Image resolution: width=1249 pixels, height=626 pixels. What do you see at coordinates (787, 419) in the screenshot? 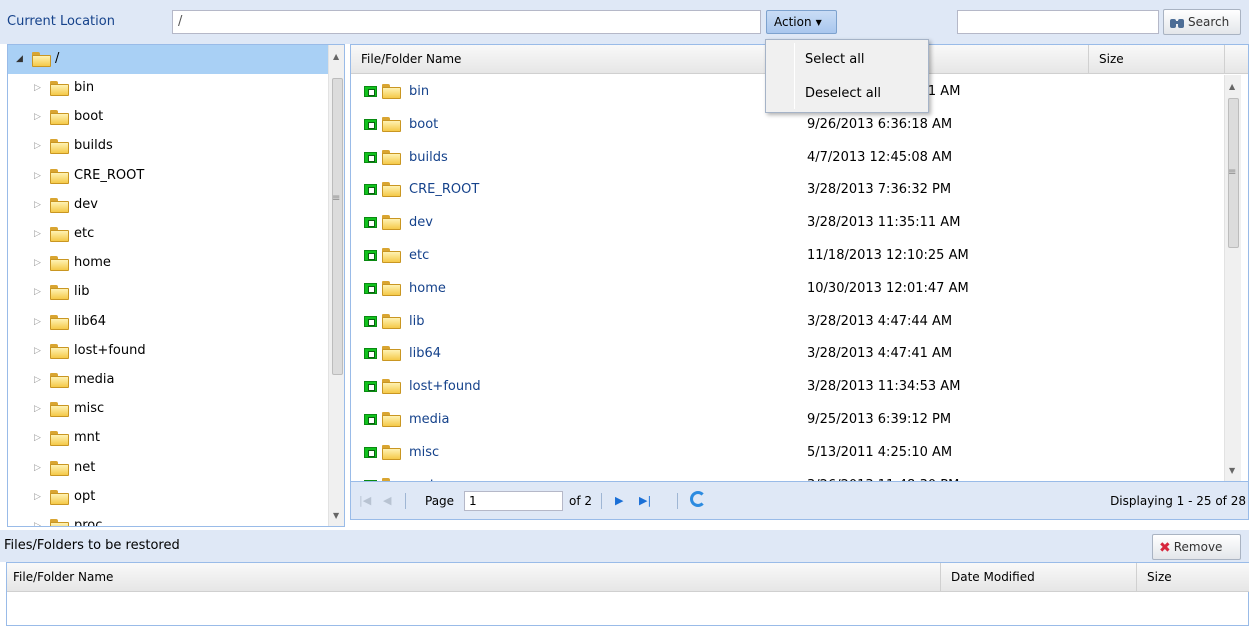
I see `table-row: media 9/25/2013 6:39:12 PM` at bounding box center [787, 419].